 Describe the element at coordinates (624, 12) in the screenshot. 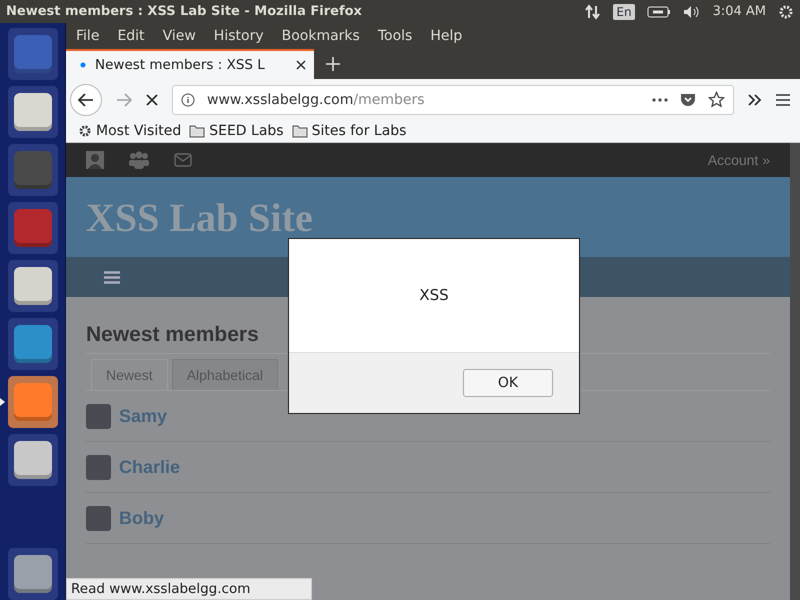

I see `keyboard-layout-indicator: En` at that location.